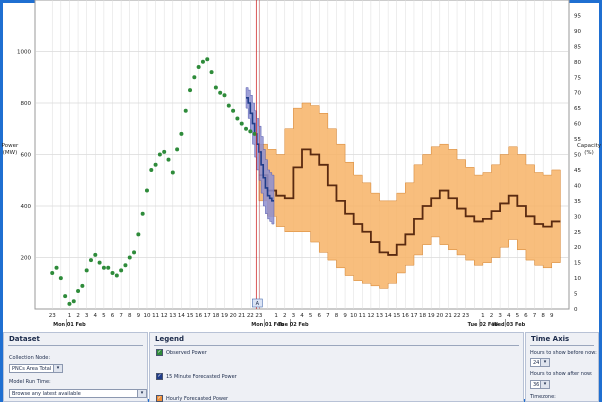  Describe the element at coordinates (370, 316) in the screenshot. I see `x-tick-label: 12` at that location.